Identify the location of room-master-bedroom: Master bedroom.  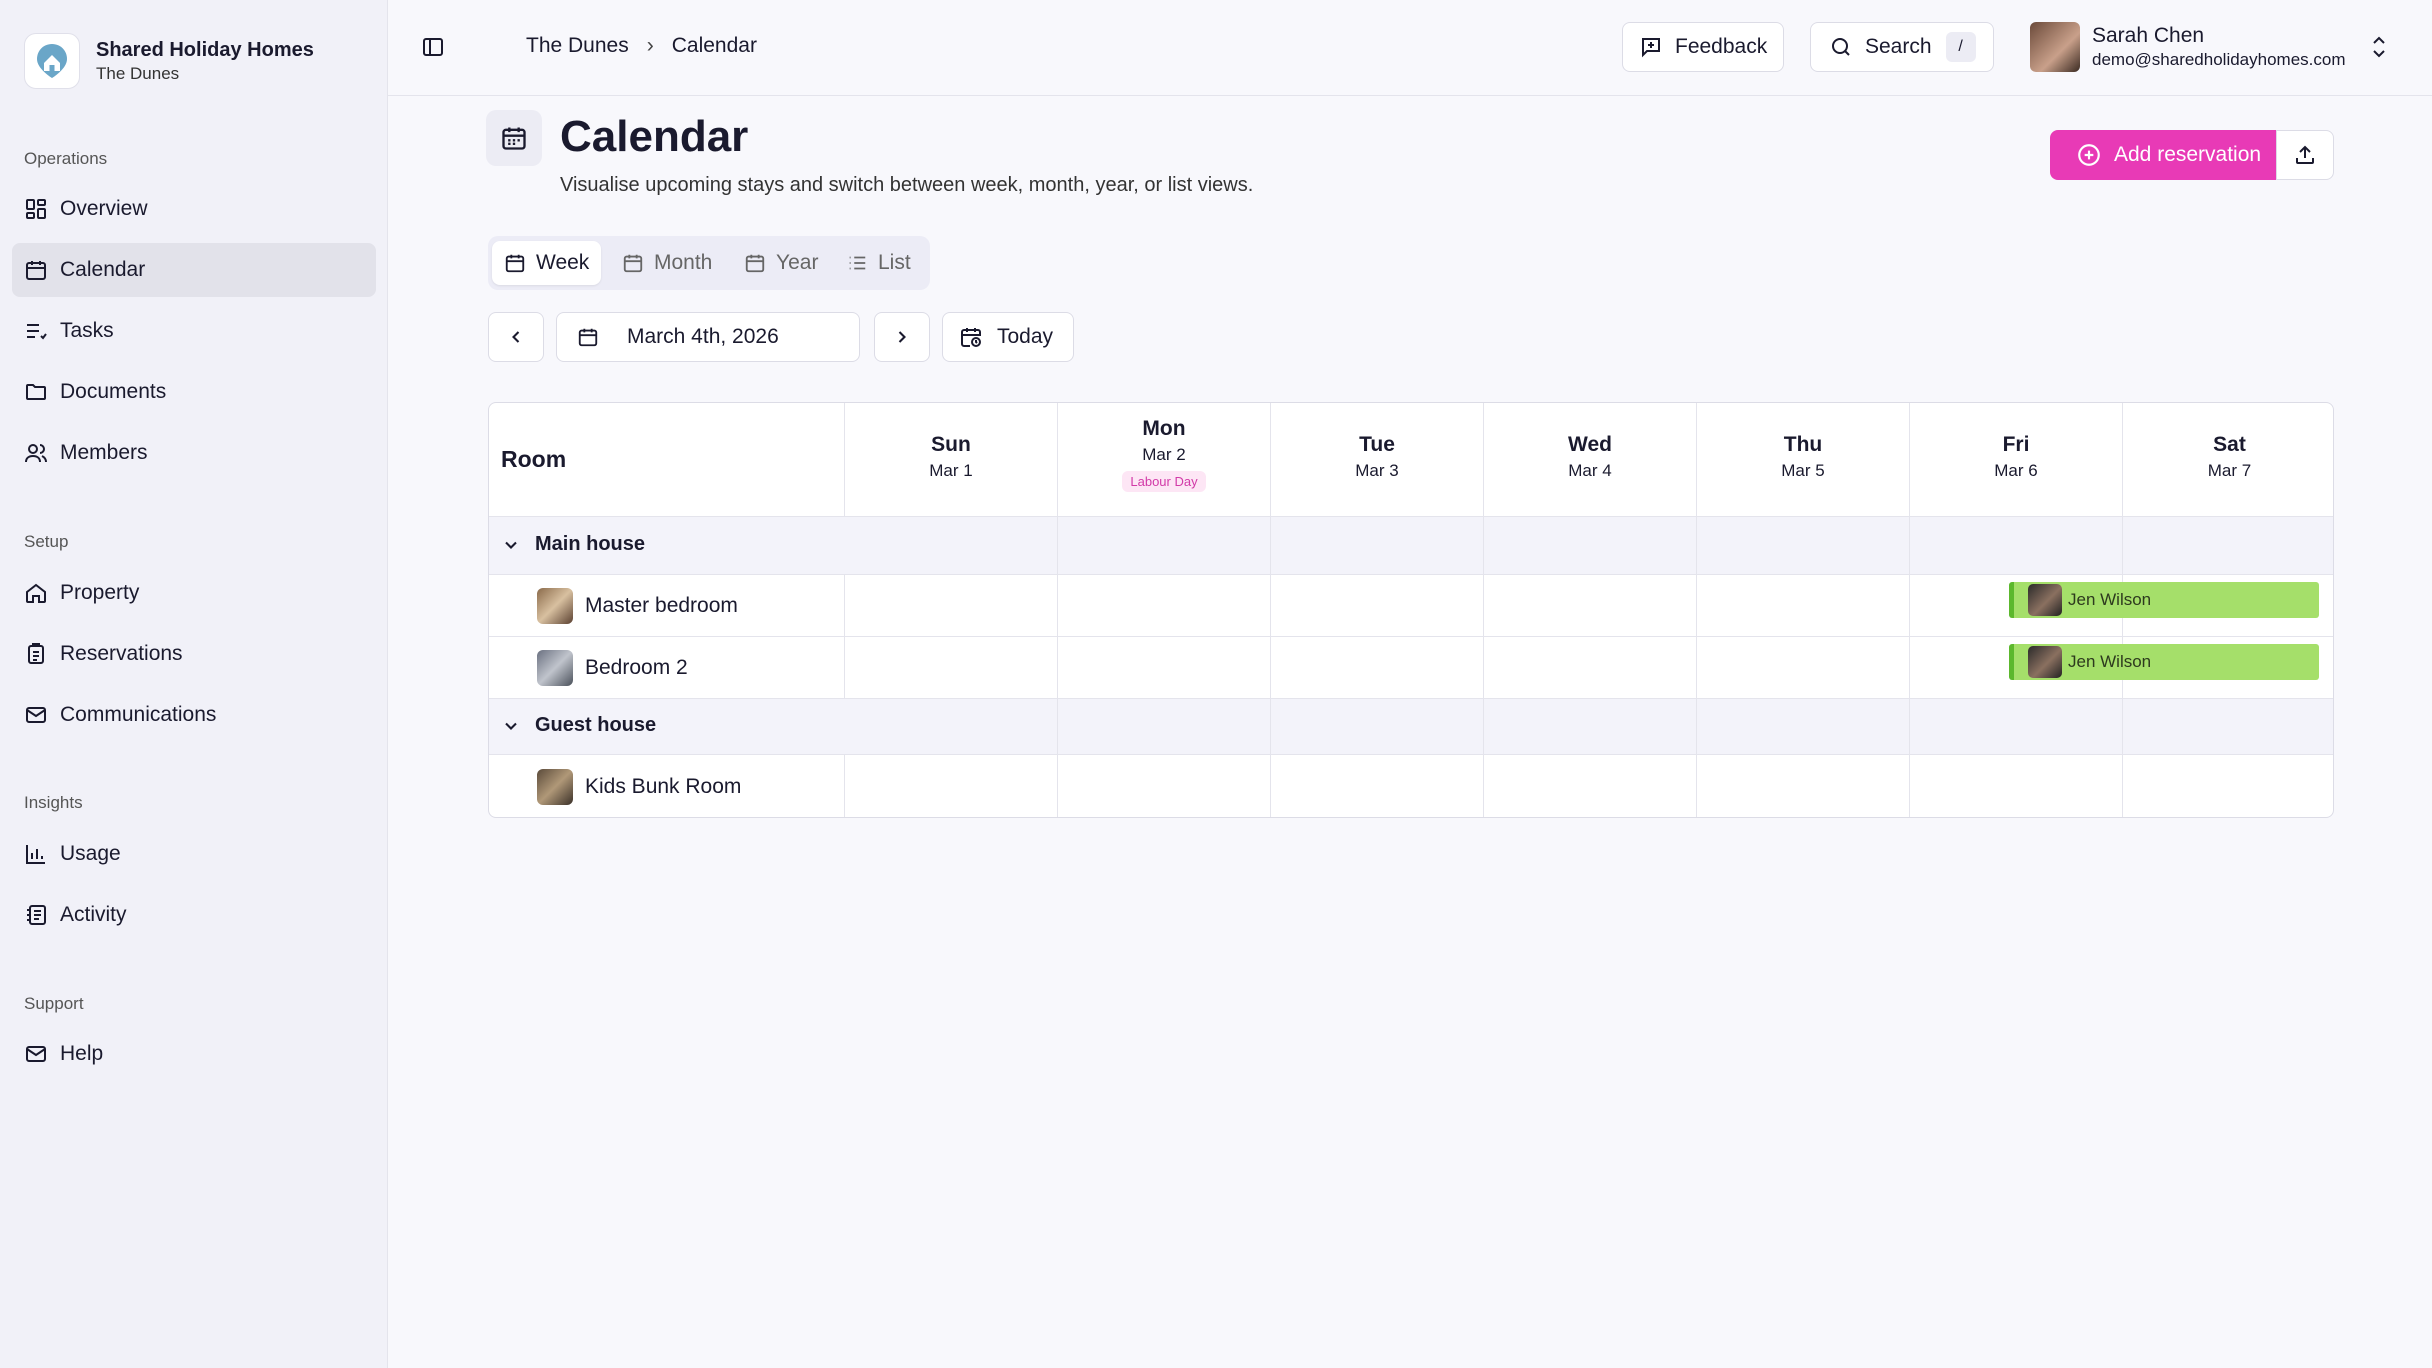
(637, 606).